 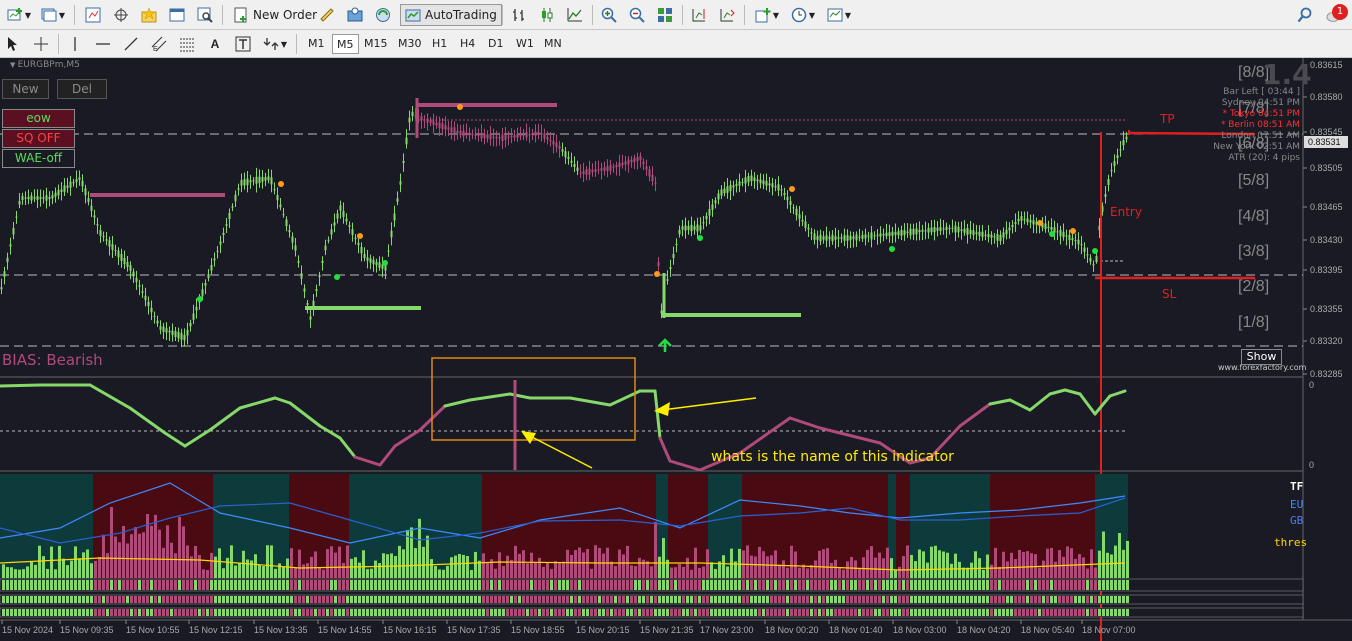 I want to click on timeframe-w1: W1, so click(x=525, y=44).